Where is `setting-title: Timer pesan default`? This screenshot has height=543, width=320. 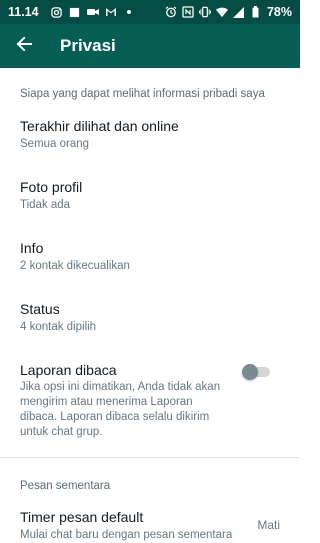 setting-title: Timer pesan default is located at coordinates (82, 517).